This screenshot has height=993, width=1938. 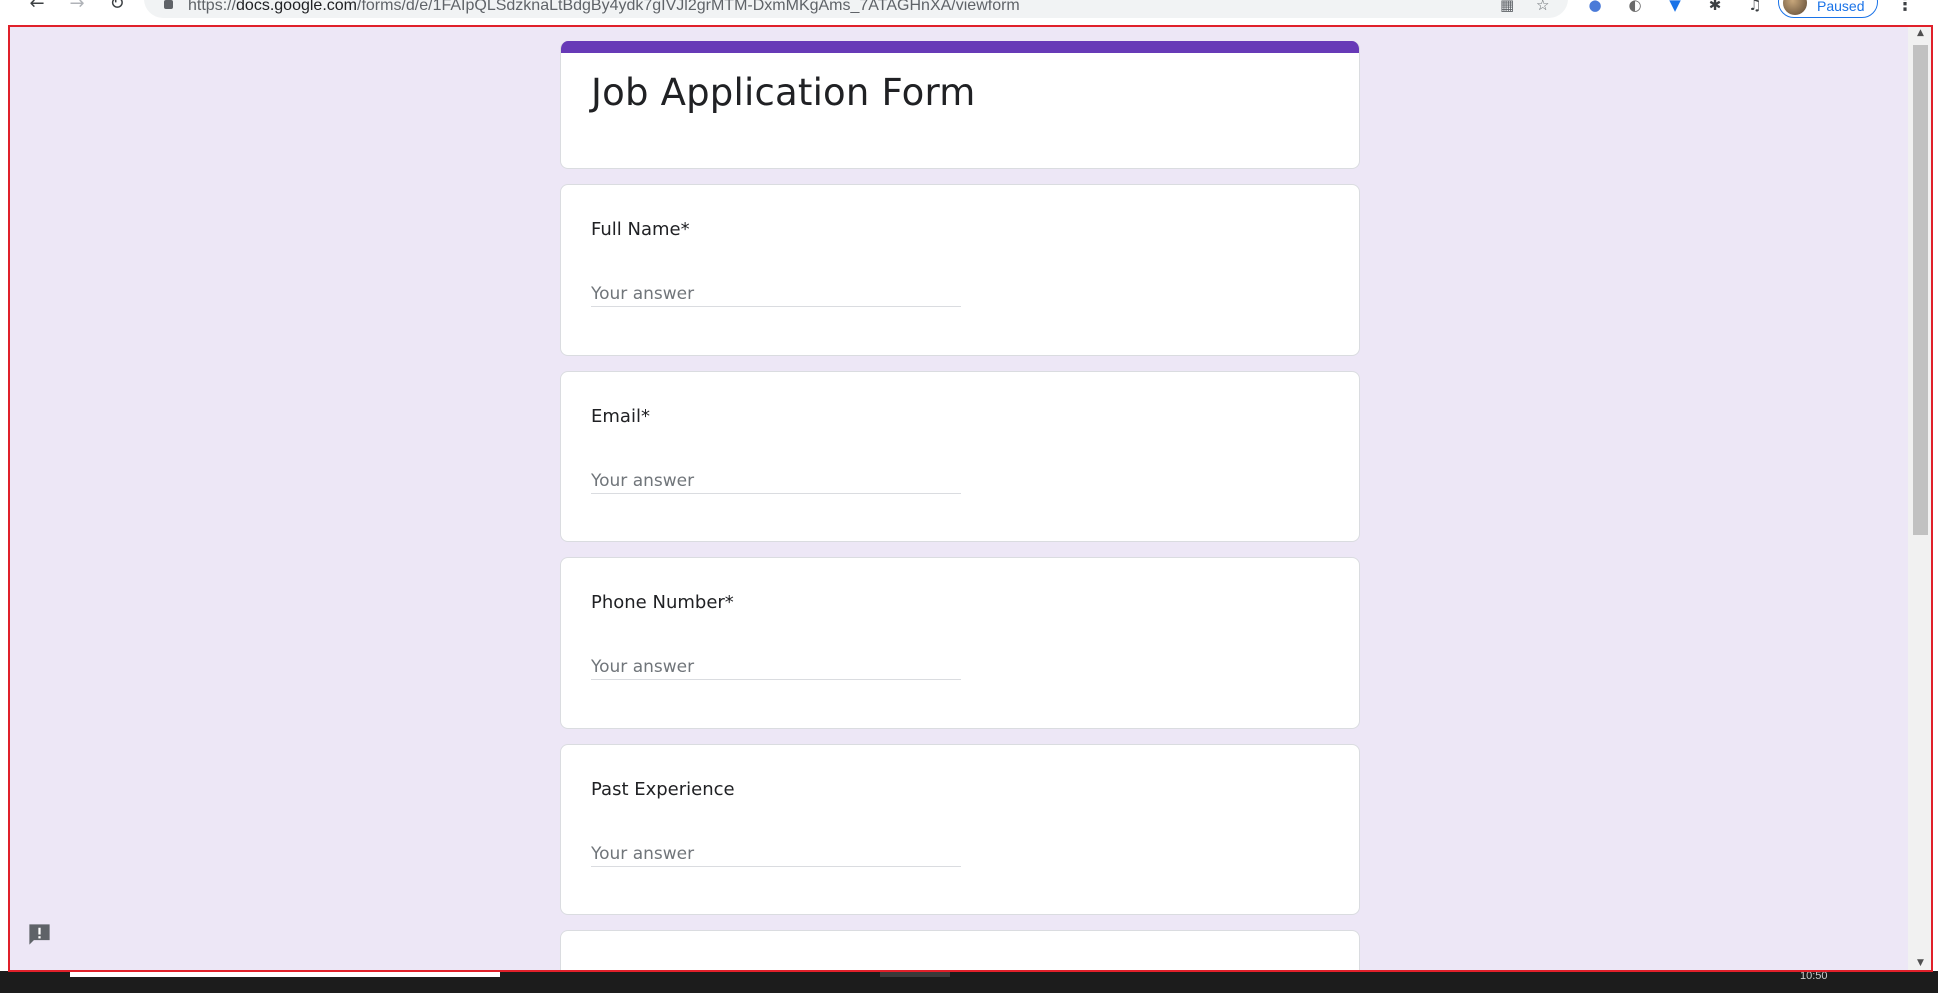 What do you see at coordinates (37, 8) in the screenshot?
I see `back-arrow-icon: ←` at bounding box center [37, 8].